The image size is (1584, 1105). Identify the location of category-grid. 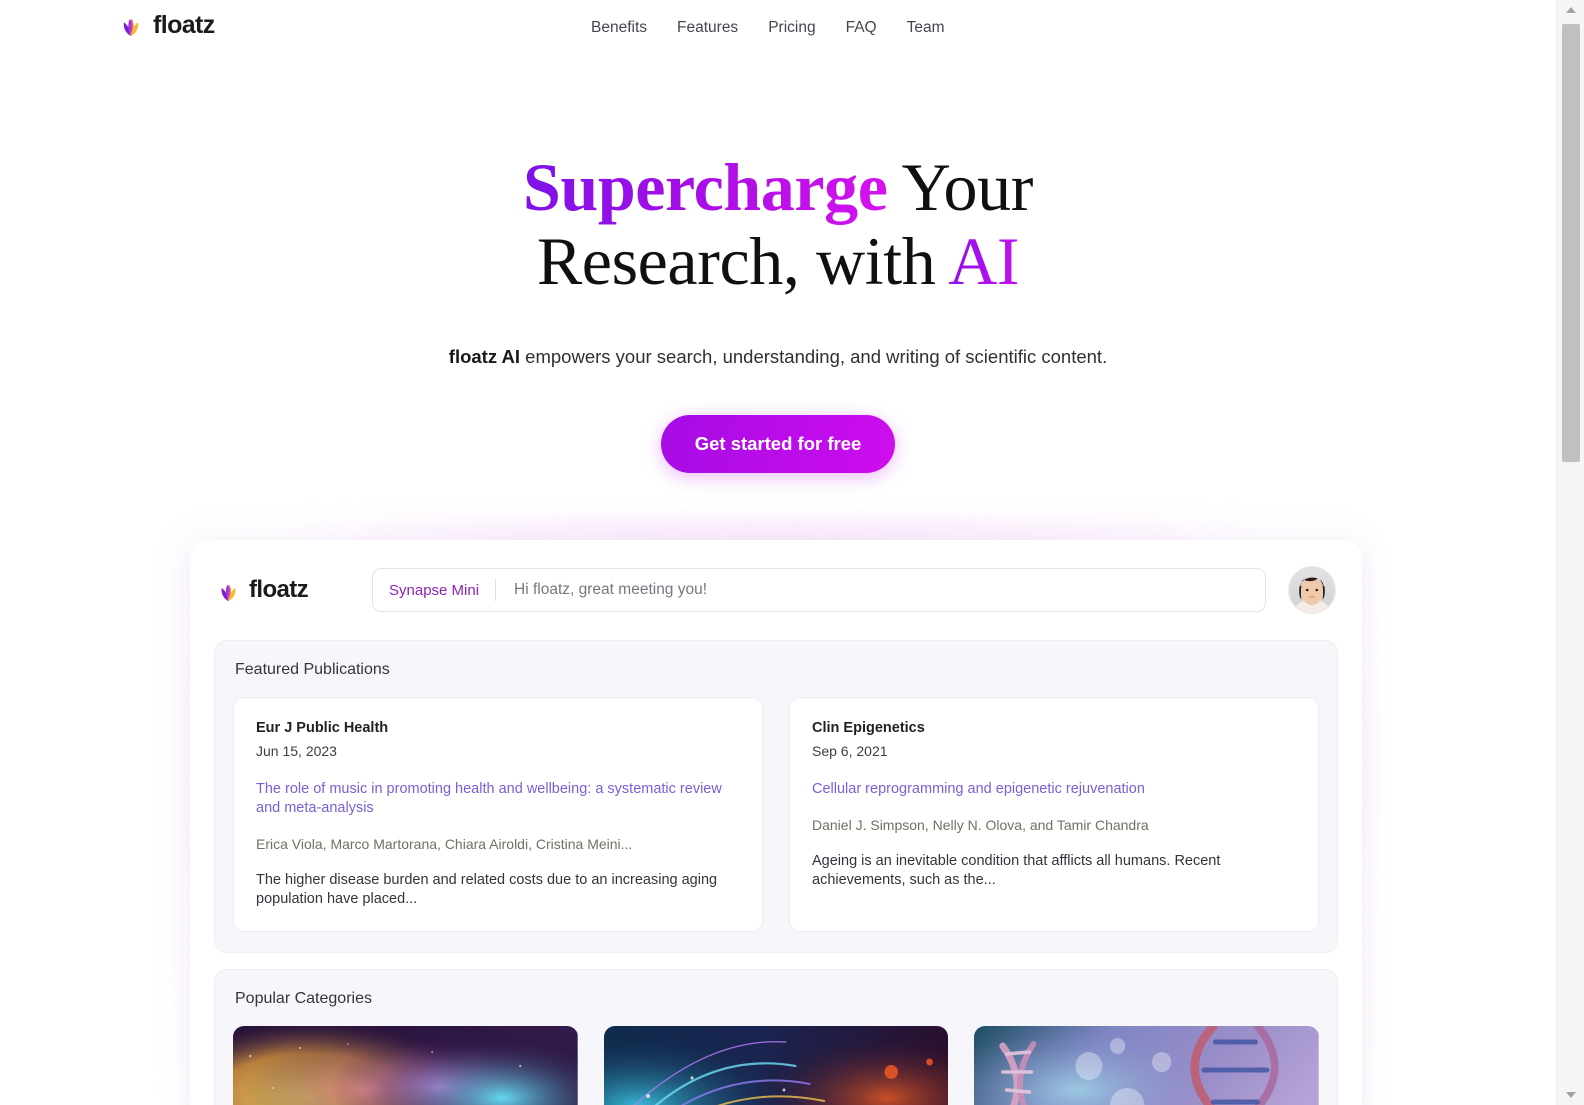
(776, 1065).